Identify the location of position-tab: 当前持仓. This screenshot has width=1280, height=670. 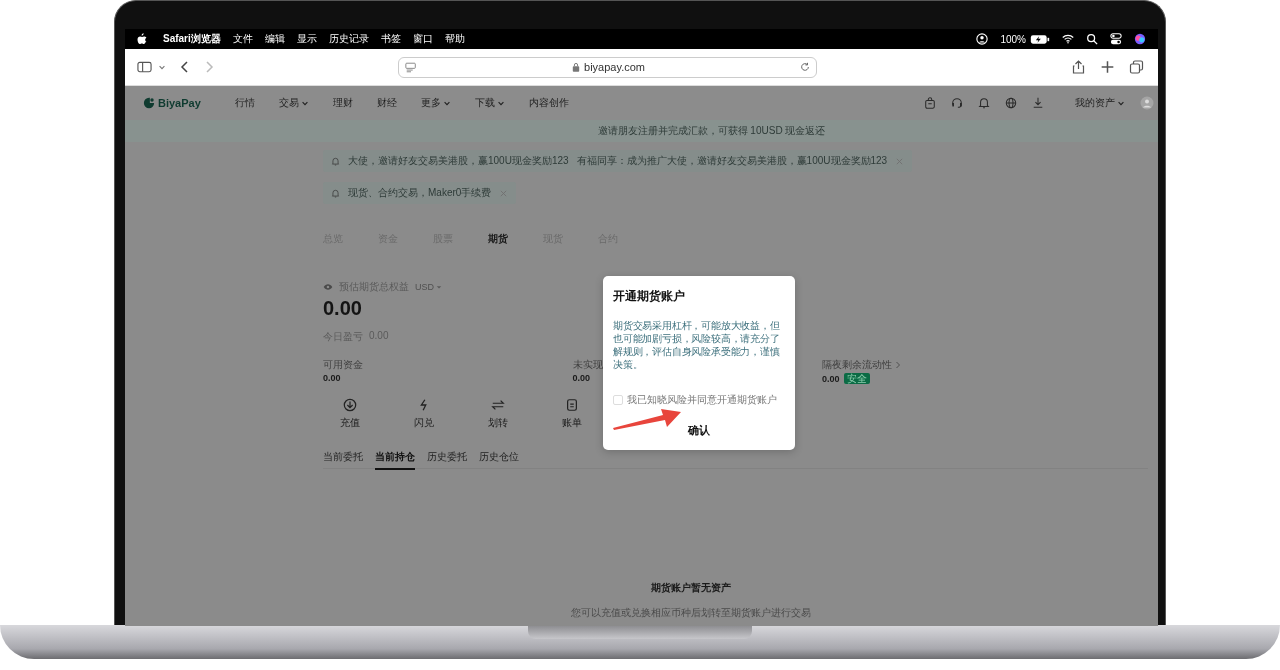
(395, 460).